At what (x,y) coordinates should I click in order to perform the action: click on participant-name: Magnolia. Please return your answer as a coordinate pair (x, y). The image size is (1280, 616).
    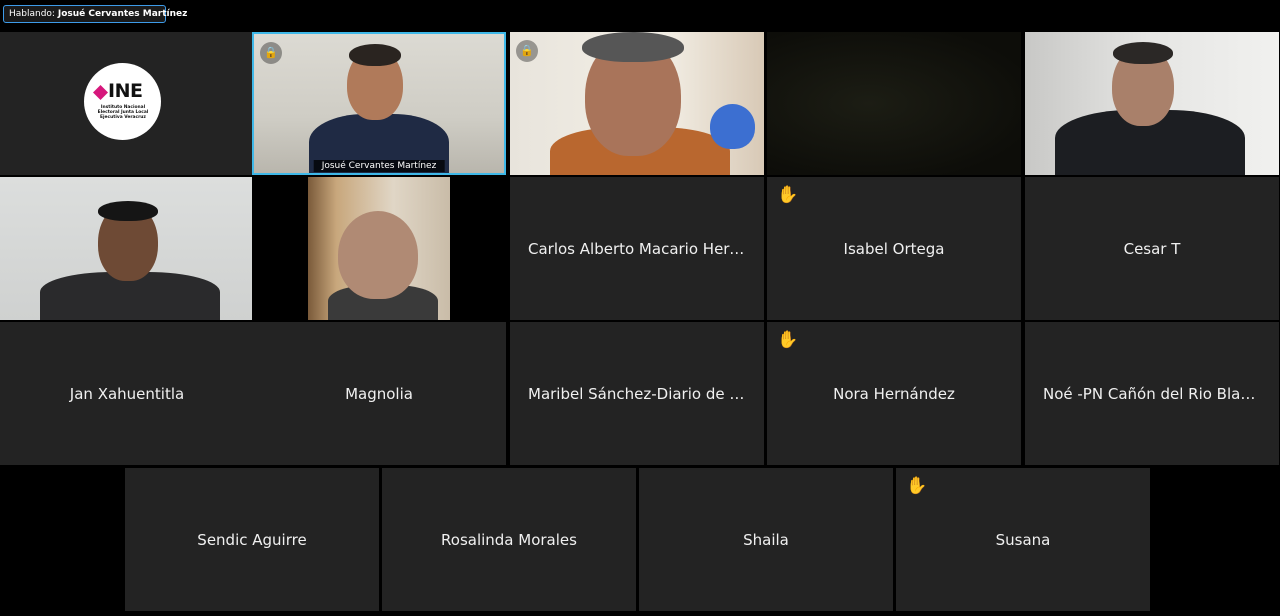
    Looking at the image, I should click on (379, 393).